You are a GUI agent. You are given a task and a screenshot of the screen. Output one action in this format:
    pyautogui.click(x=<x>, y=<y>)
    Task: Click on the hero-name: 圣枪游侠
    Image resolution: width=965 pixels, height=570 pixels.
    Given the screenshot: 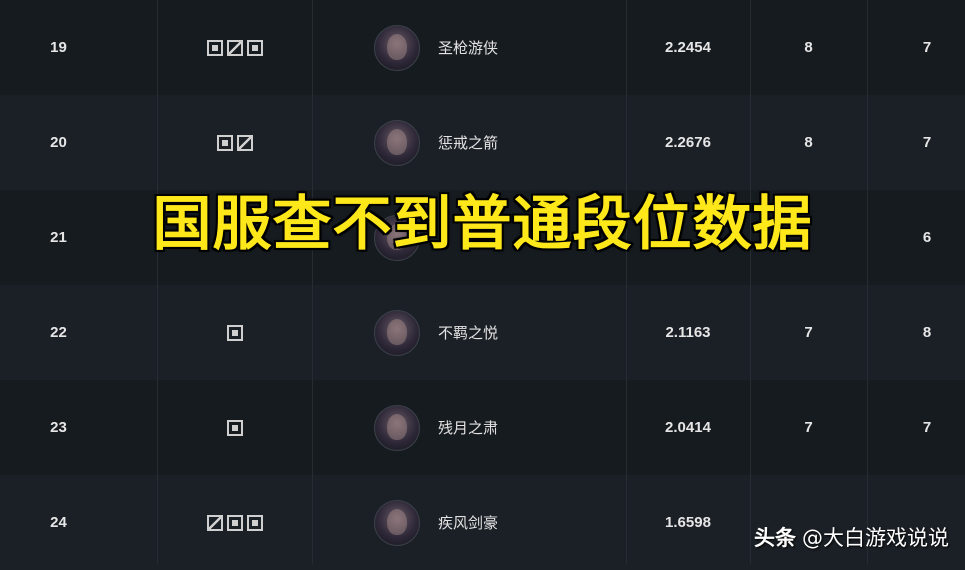 What is the action you would take?
    pyautogui.click(x=468, y=47)
    